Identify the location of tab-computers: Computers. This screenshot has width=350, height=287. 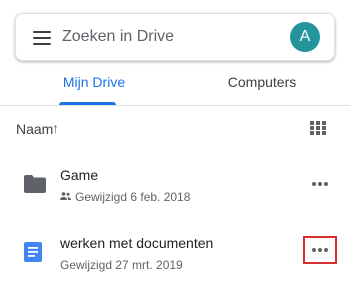
(262, 83).